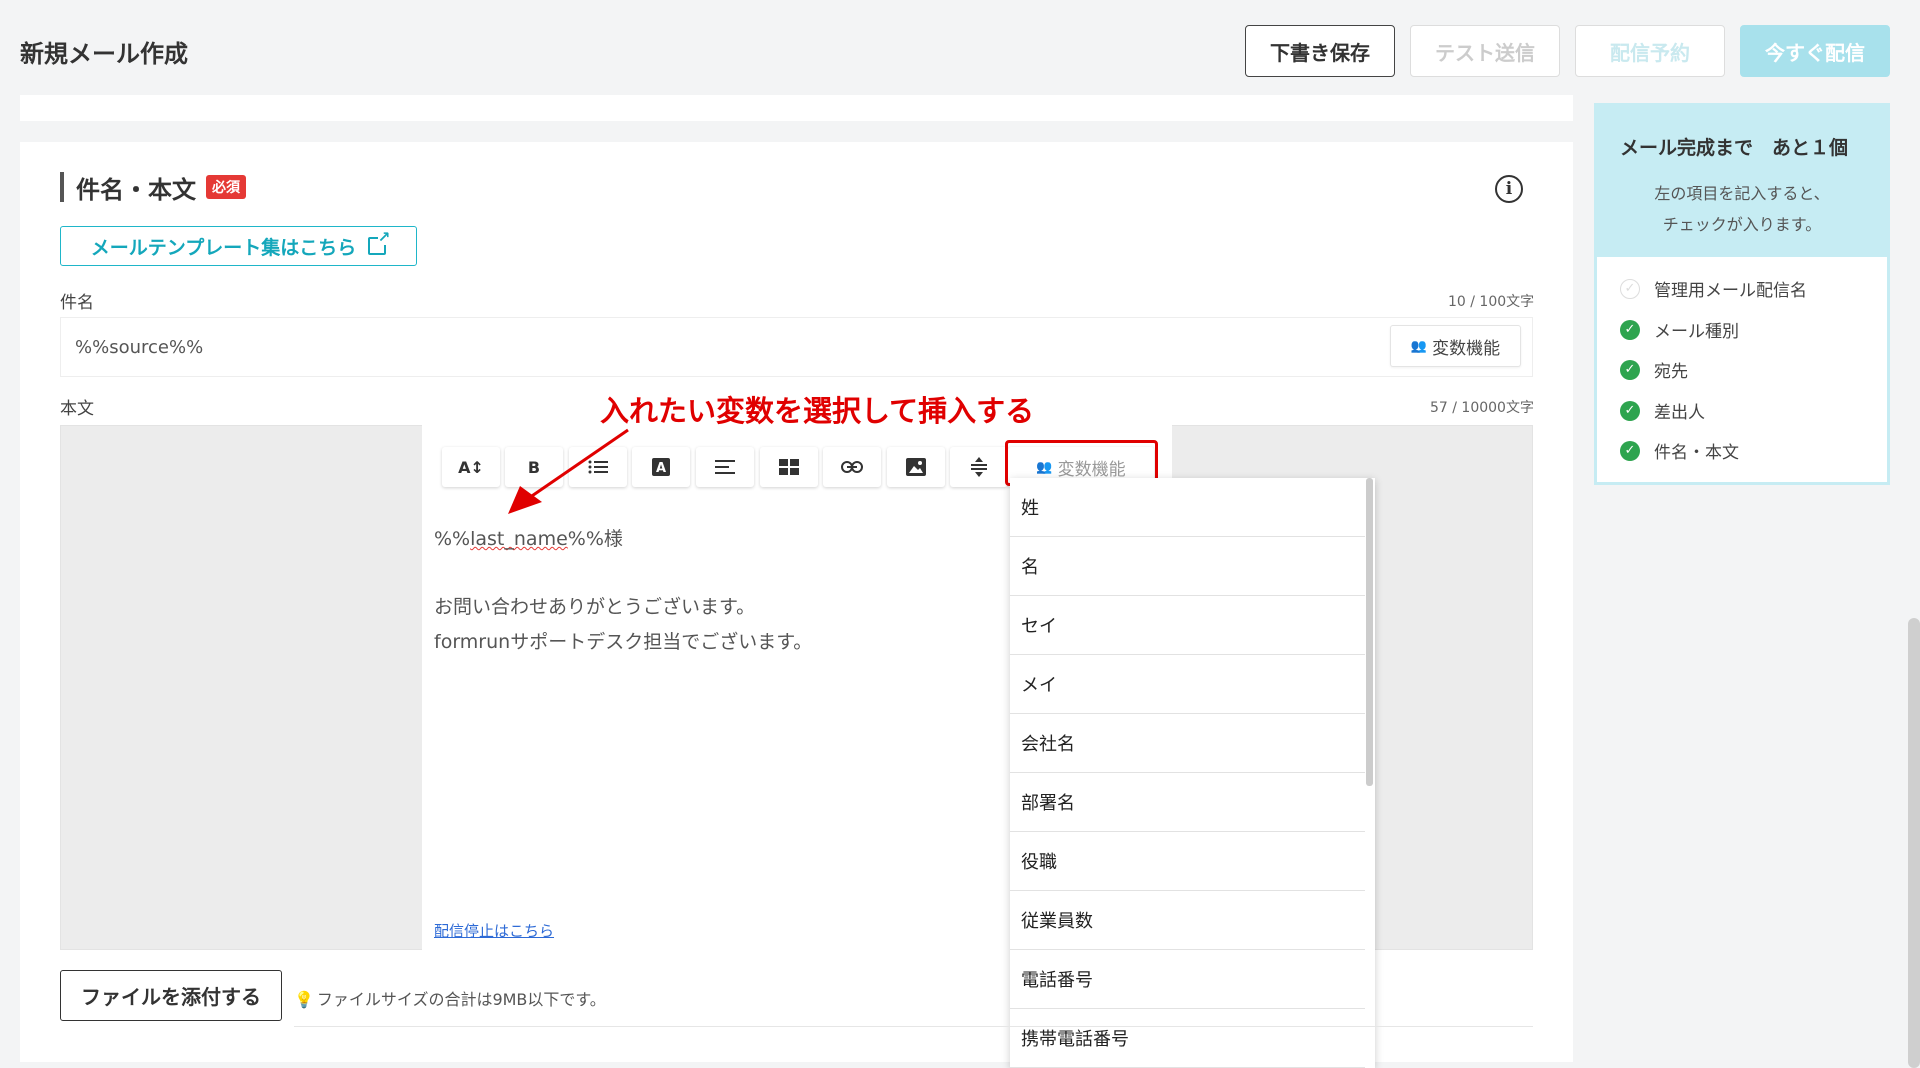 Image resolution: width=1920 pixels, height=1068 pixels. Describe the element at coordinates (62, 187) in the screenshot. I see `section-heading-bar` at that location.